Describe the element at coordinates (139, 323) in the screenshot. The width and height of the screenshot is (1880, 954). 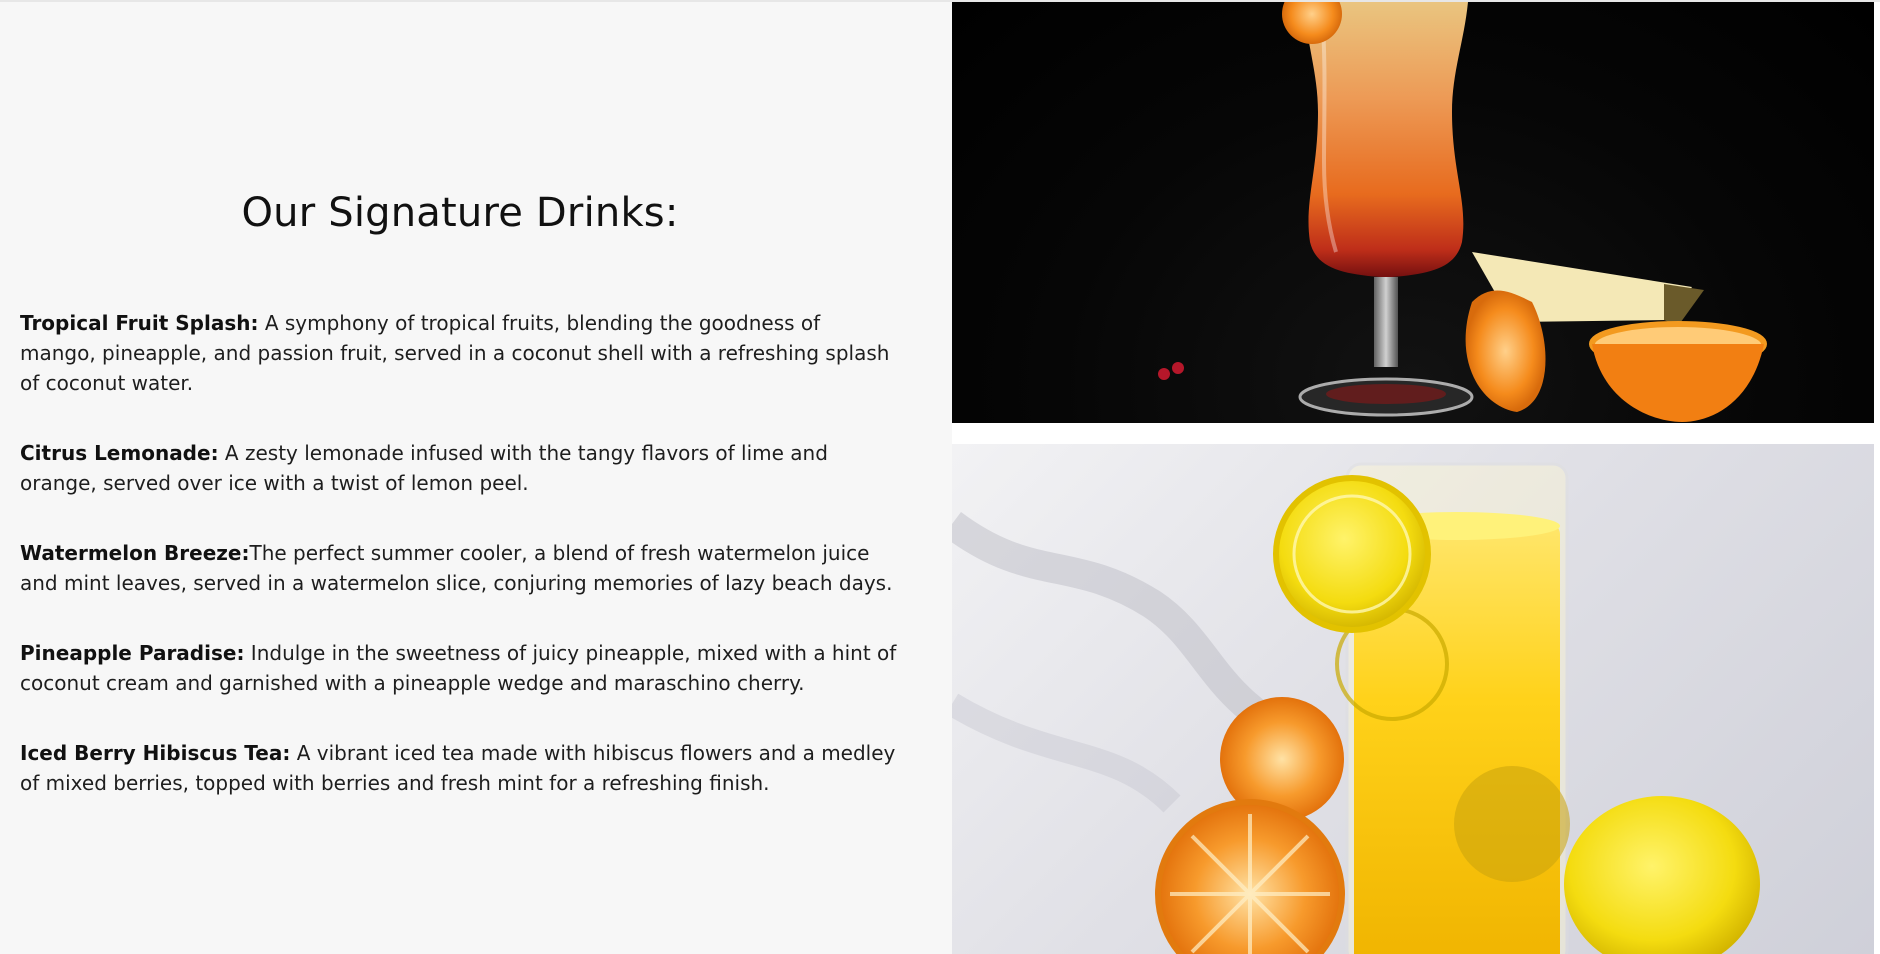
I see `drink-name: Tropical Fruit Splash:` at that location.